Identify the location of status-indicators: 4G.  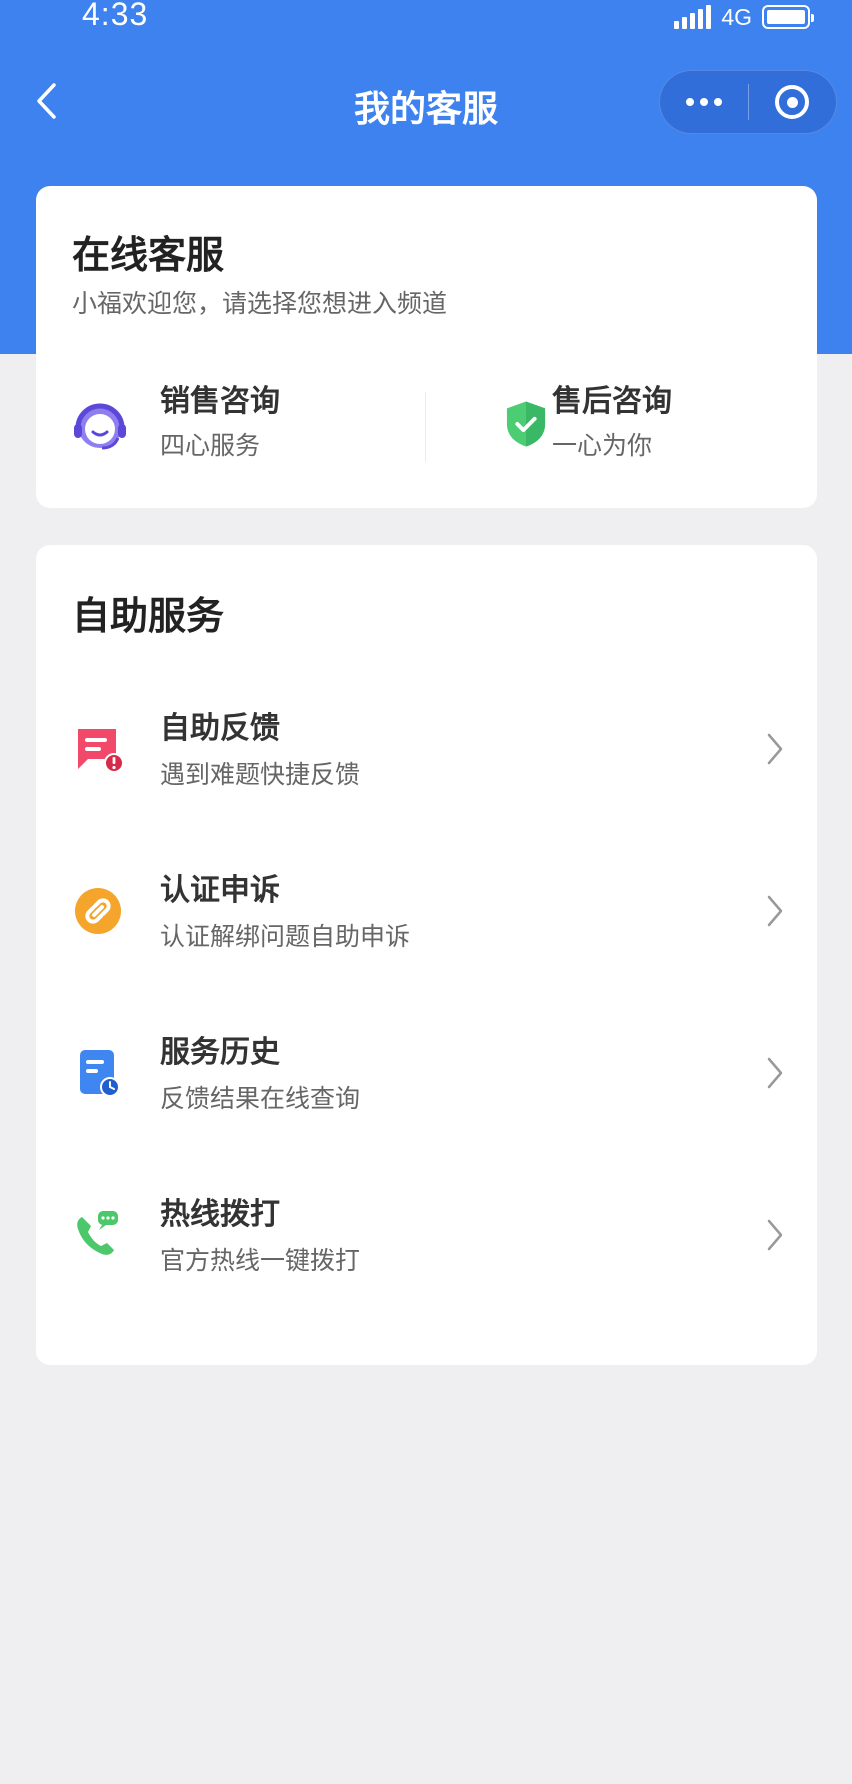
(744, 17).